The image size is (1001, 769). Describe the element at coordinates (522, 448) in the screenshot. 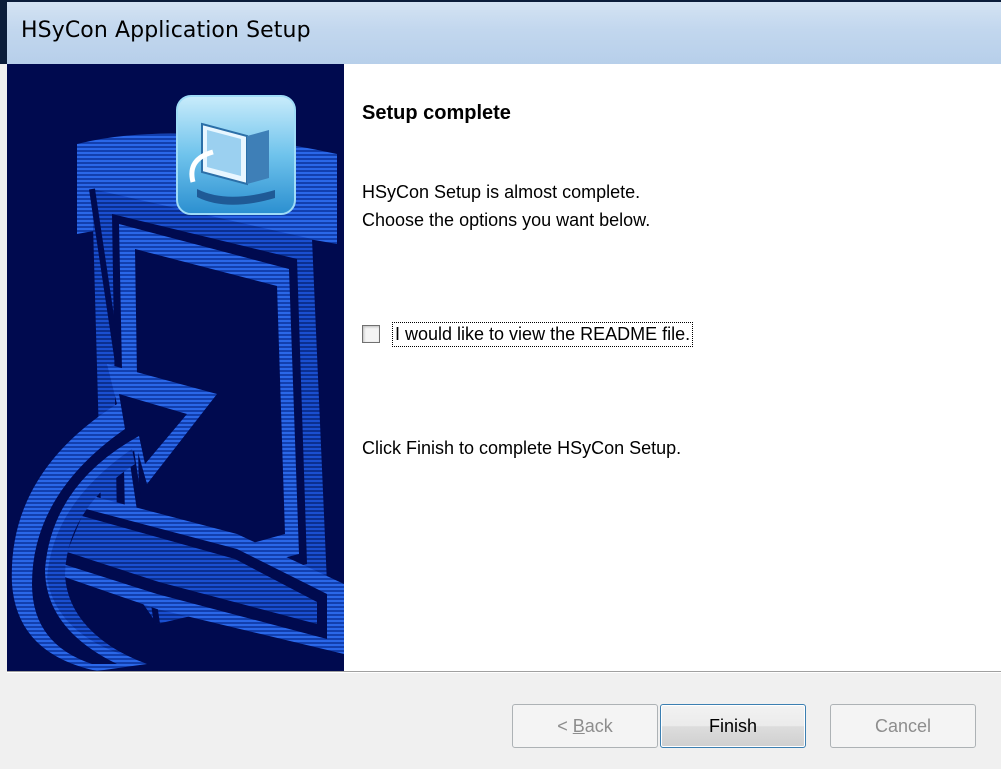

I see `finish-instruction: Click Finish to complete HSyCon Setup.` at that location.